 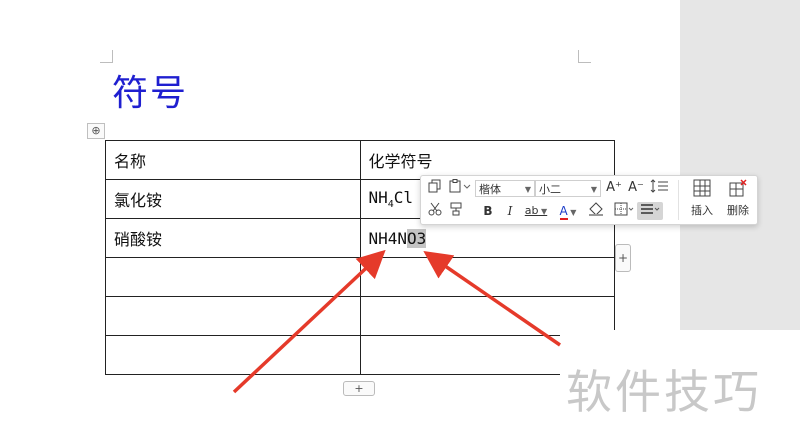 What do you see at coordinates (664, 392) in the screenshot?
I see `watermark-text: 软件技巧` at bounding box center [664, 392].